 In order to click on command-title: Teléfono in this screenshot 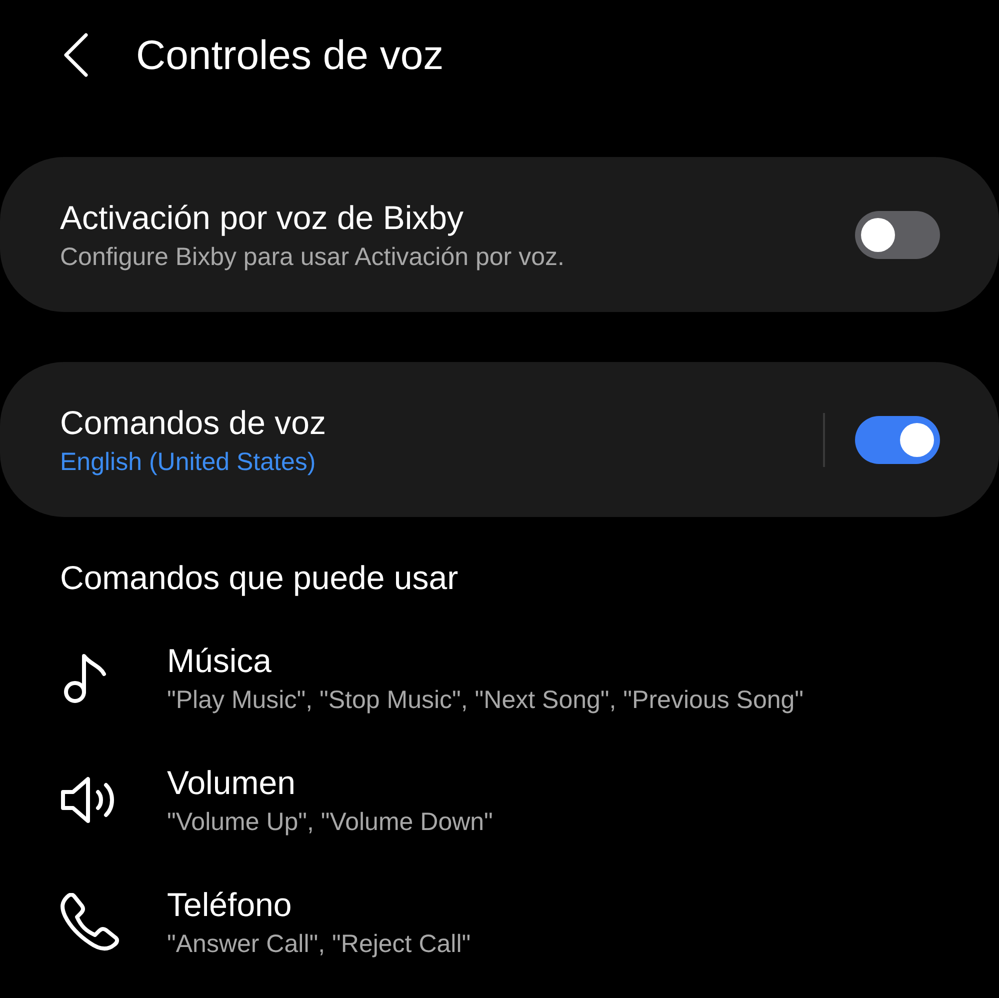, I will do `click(230, 905)`.